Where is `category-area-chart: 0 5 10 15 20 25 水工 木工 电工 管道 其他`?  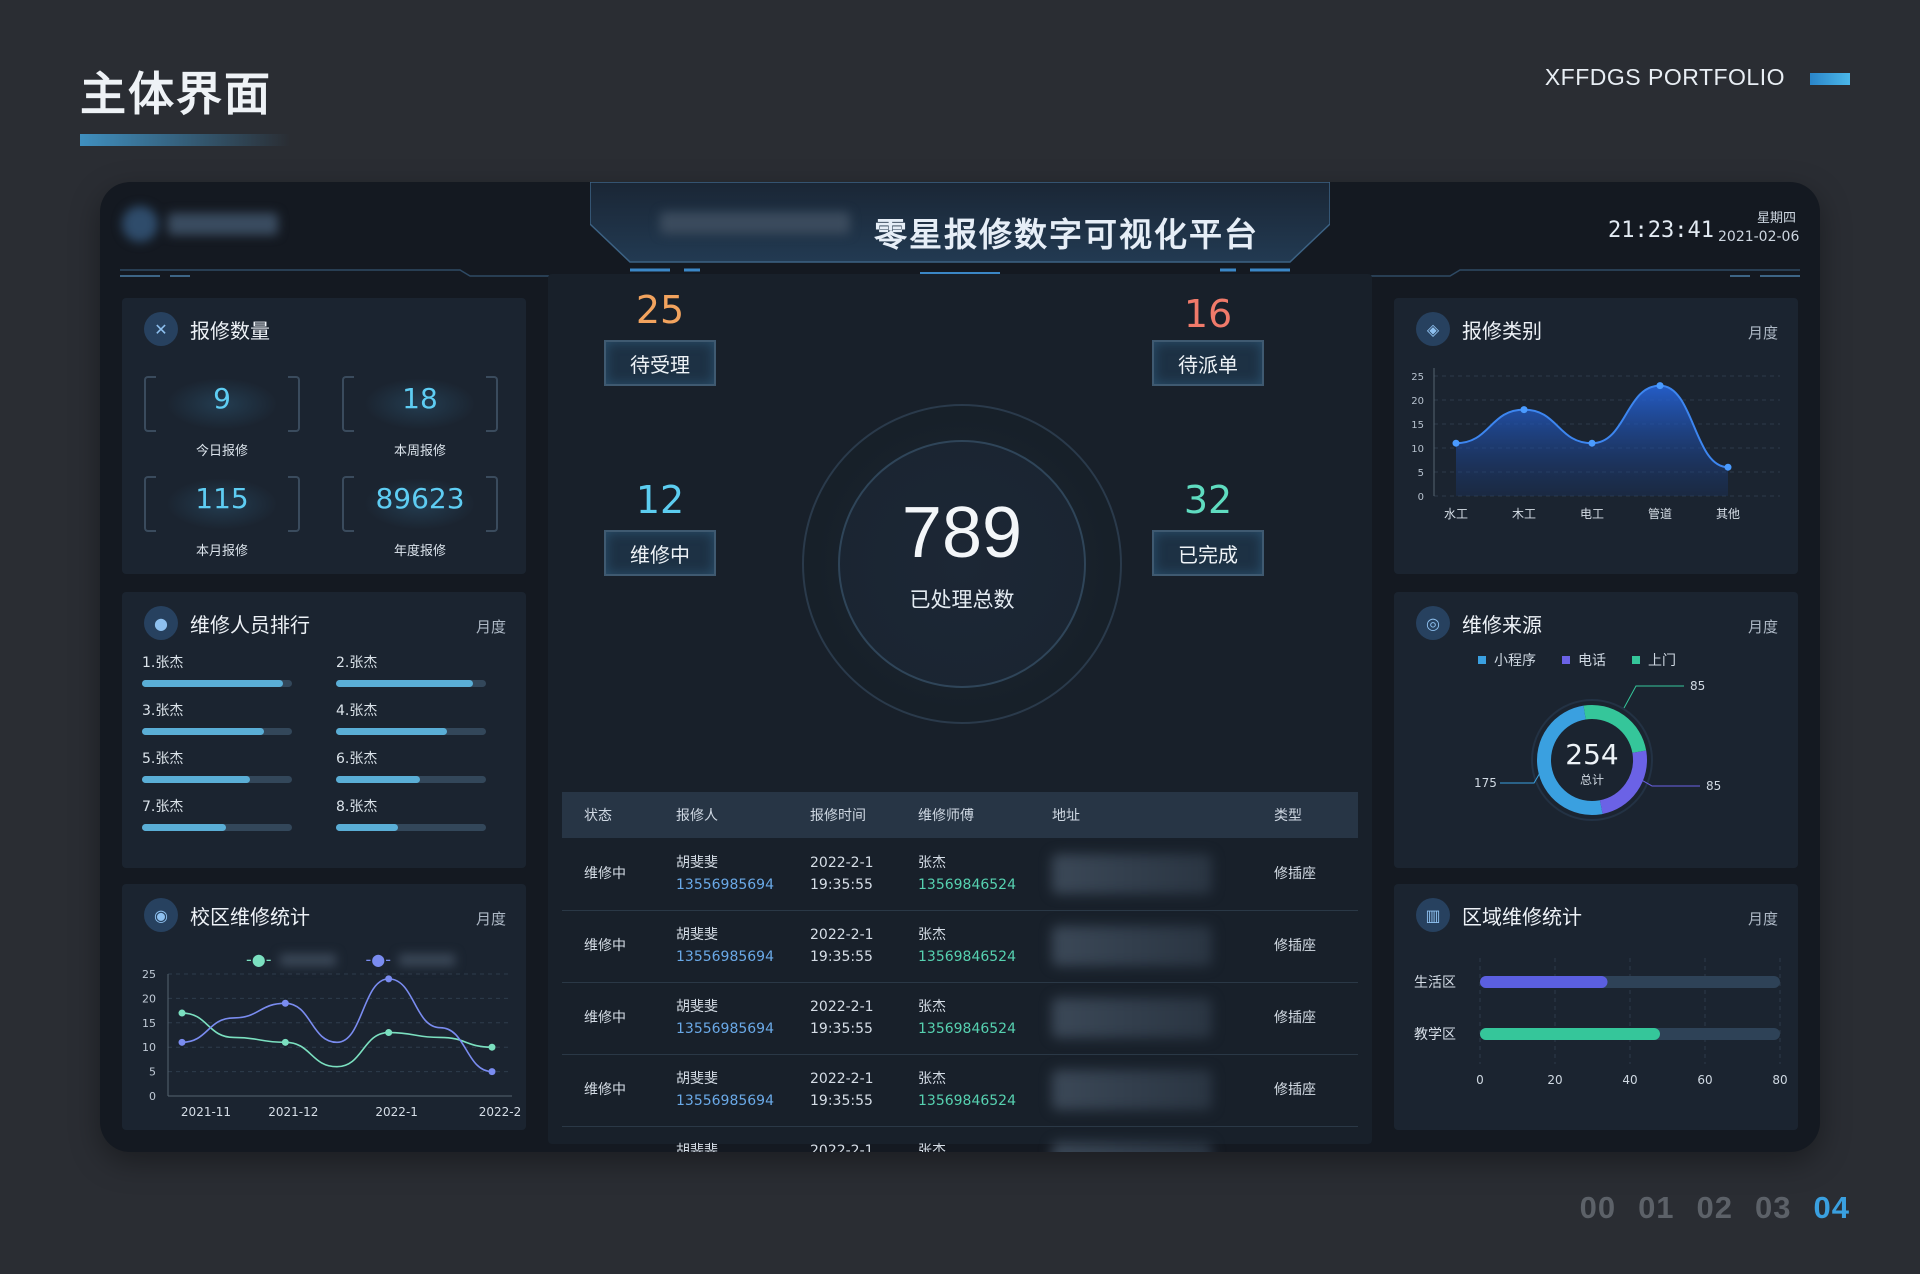 category-area-chart: 0 5 10 15 20 25 水工 木工 电工 管道 其他 is located at coordinates (1595, 444).